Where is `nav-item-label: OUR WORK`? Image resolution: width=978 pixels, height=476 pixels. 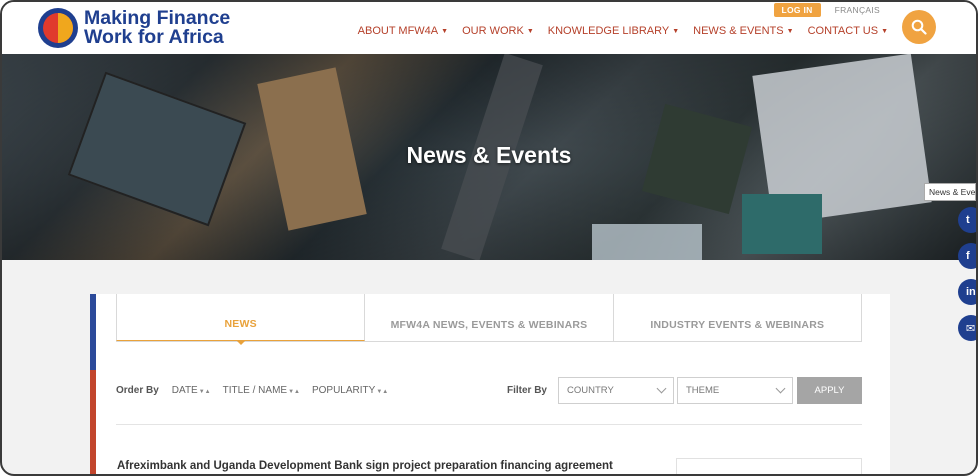
nav-item-label: OUR WORK is located at coordinates (493, 31).